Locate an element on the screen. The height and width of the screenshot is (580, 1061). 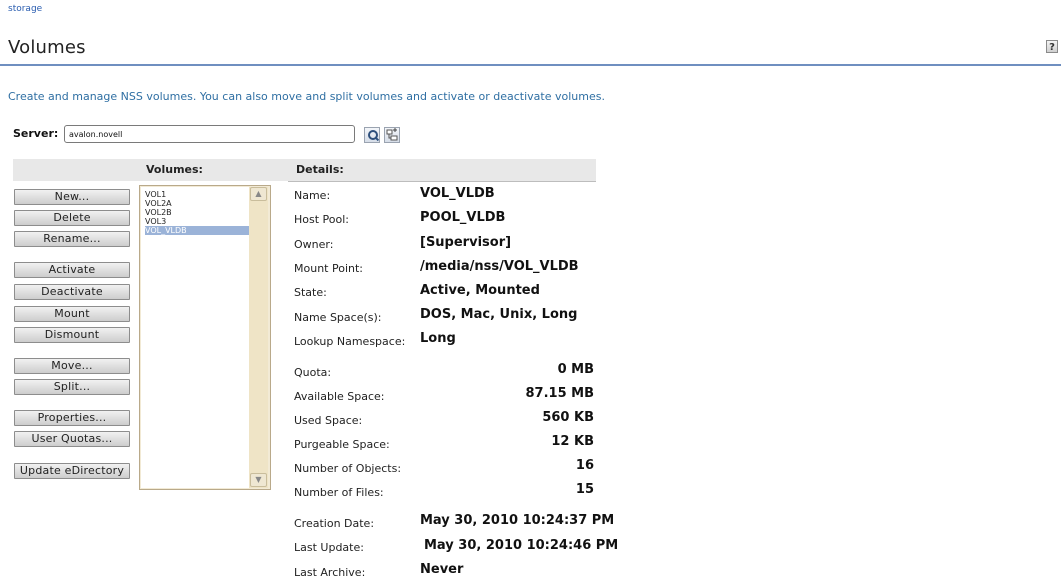
help-button: ? is located at coordinates (1052, 46).